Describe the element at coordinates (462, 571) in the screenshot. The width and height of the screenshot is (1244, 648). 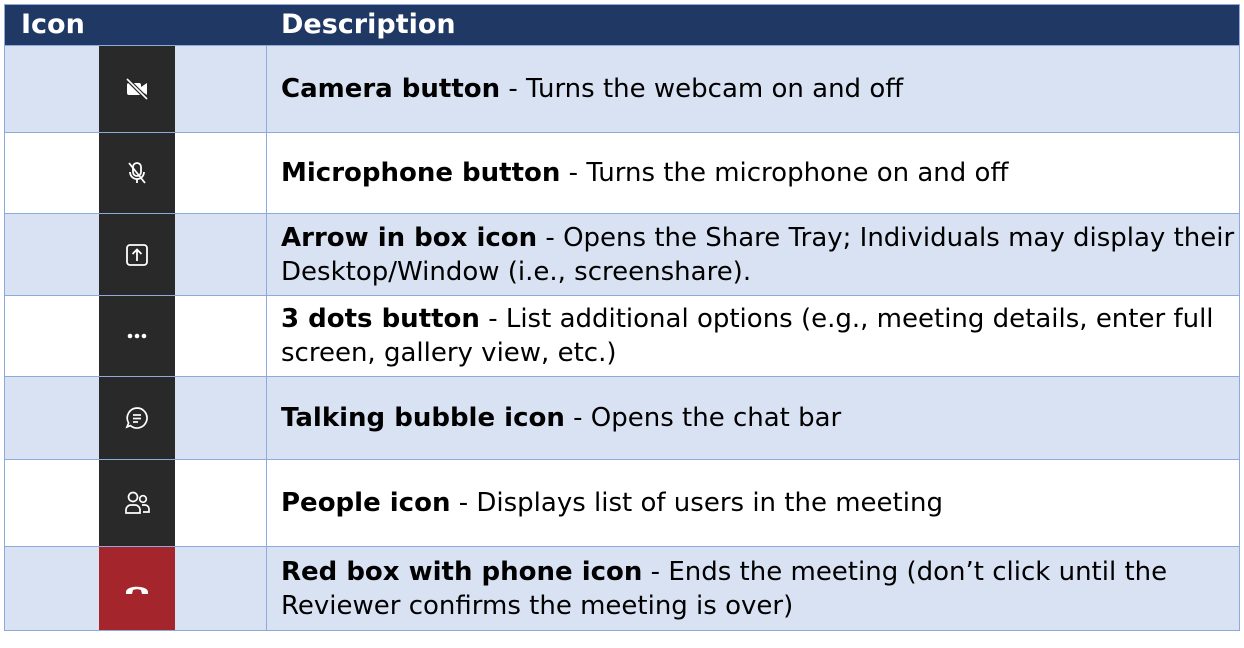
I see `row-title: Red box with phone icon` at that location.